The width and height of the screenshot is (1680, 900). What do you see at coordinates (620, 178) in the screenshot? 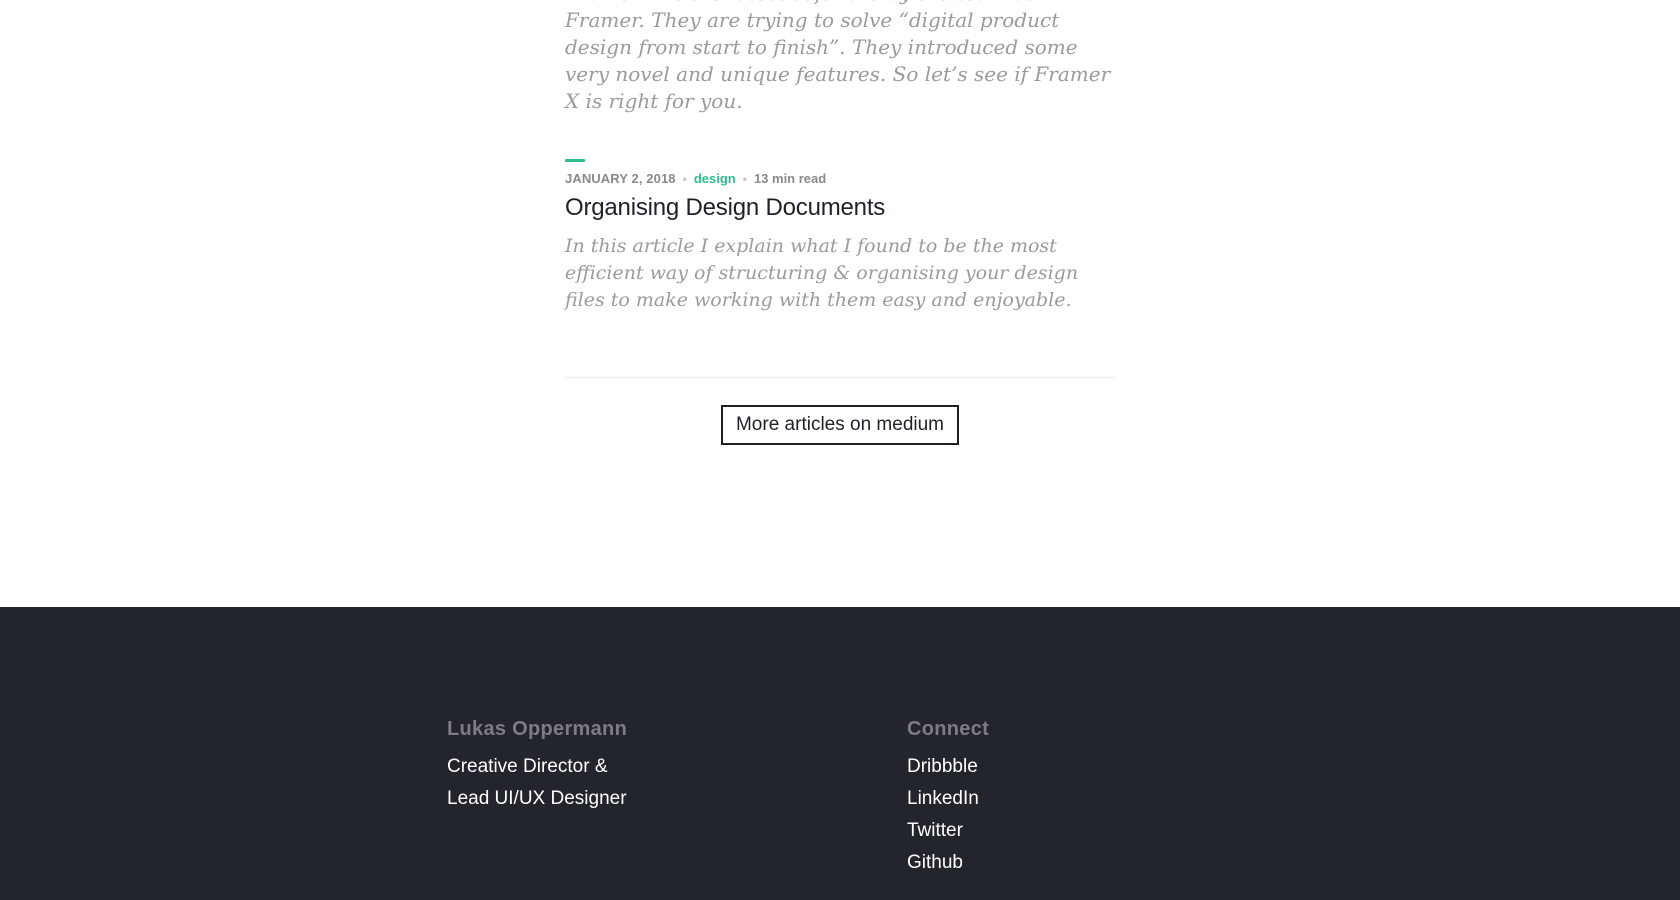
I see `article-date: January 2, 2018` at bounding box center [620, 178].